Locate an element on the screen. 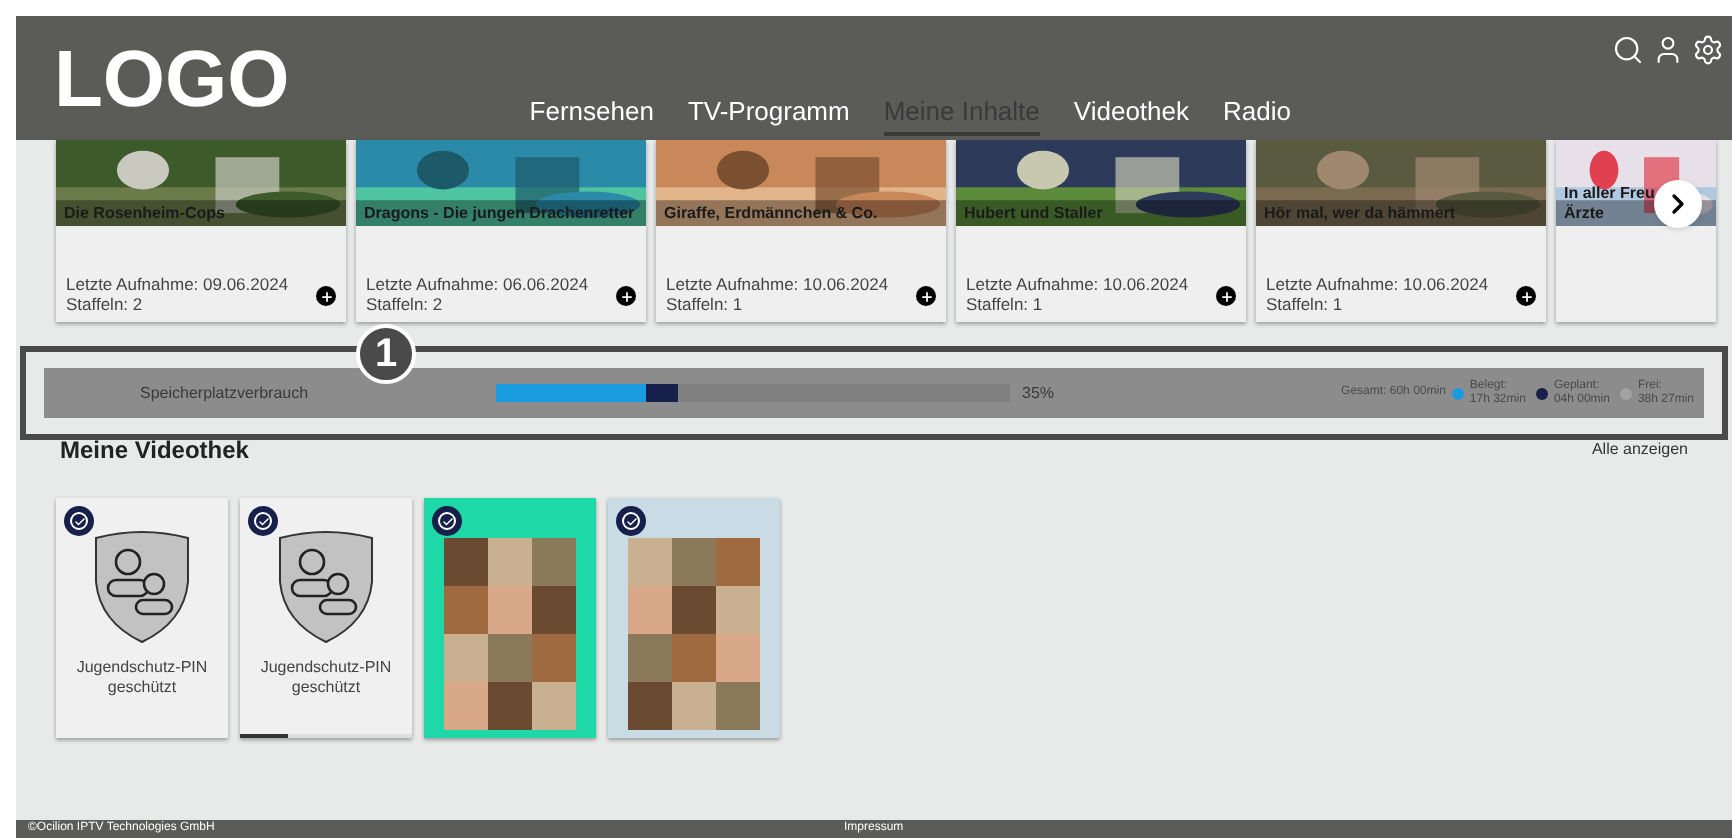  recording-card: Hubert und Staller Letzte Aufnahme: 10.06.2024 Staffeln: 1 is located at coordinates (1101, 231).